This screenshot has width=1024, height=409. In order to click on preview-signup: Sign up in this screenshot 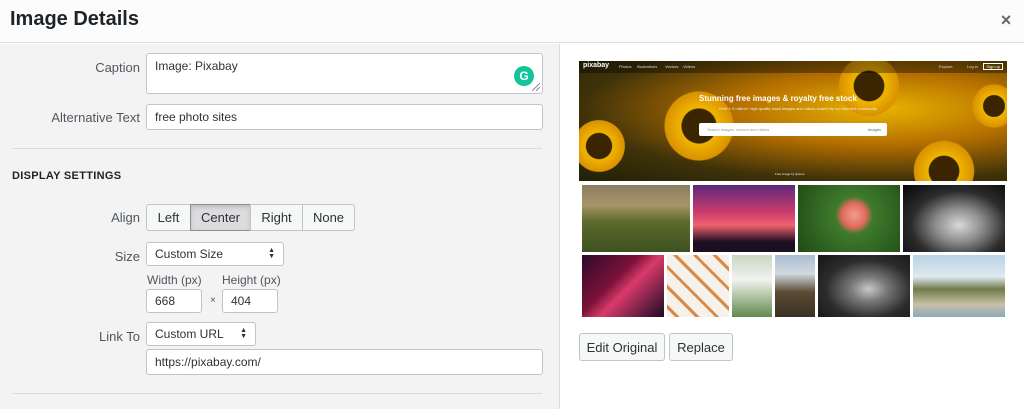, I will do `click(993, 66)`.